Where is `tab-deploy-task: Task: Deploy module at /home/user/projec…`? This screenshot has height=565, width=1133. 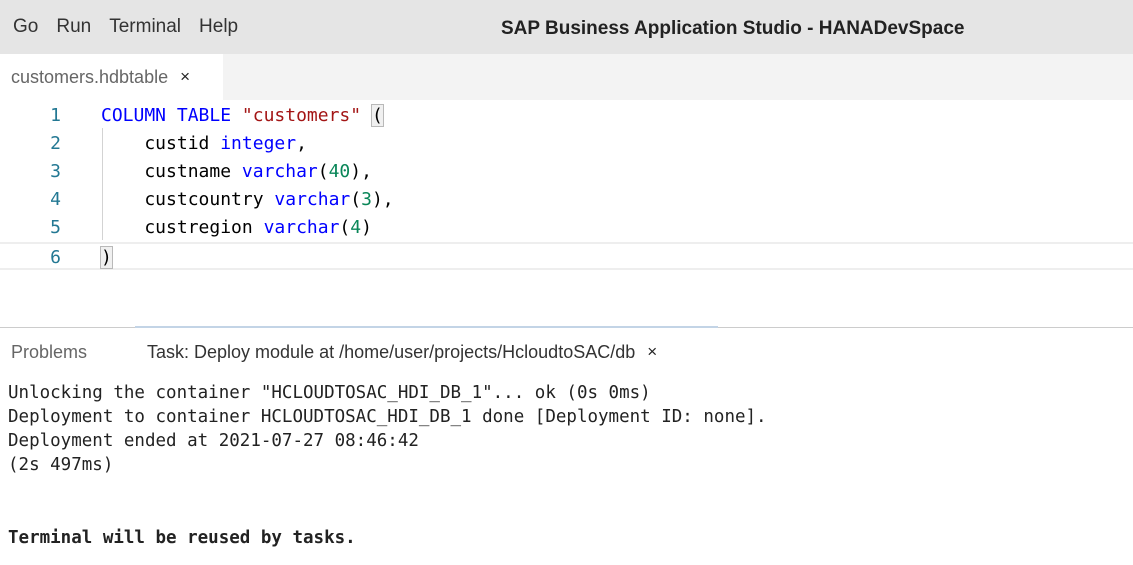
tab-deploy-task: Task: Deploy module at /home/user/projec… is located at coordinates (402, 352).